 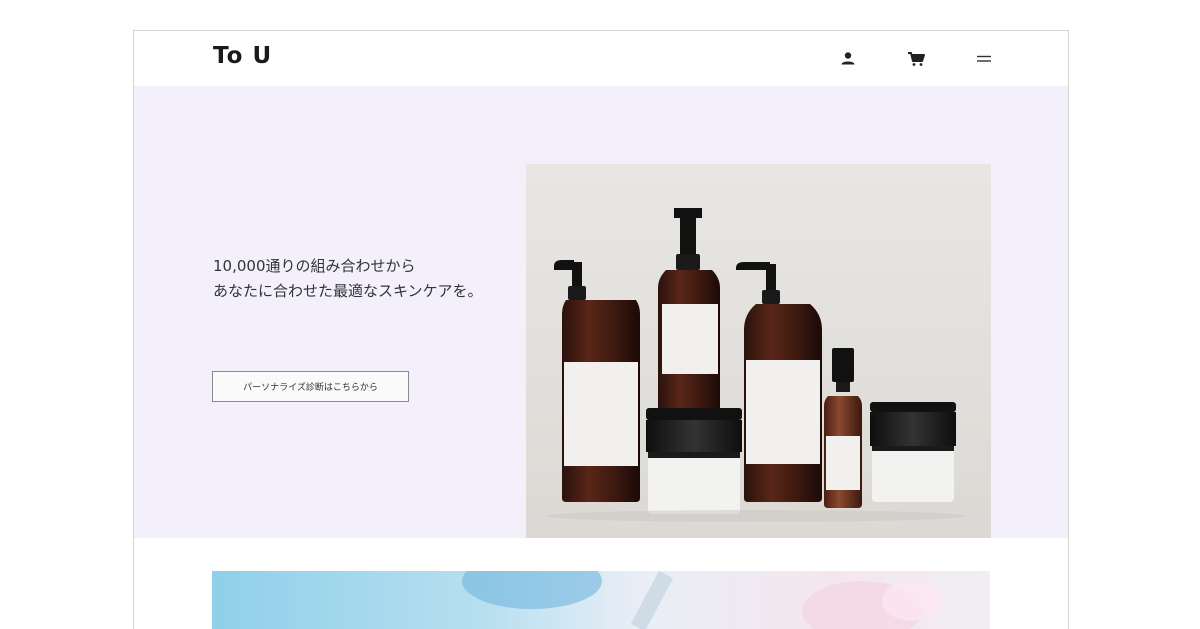 I want to click on lab-banner-image, so click(x=601, y=600).